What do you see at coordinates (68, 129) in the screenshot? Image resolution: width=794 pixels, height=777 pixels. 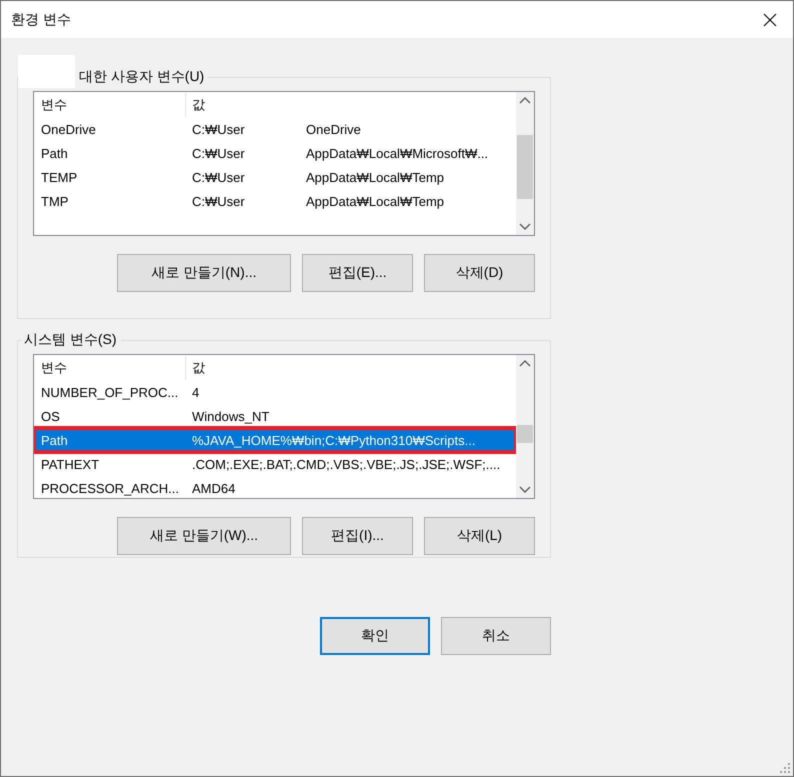 I see `variable-name: OneDrive` at bounding box center [68, 129].